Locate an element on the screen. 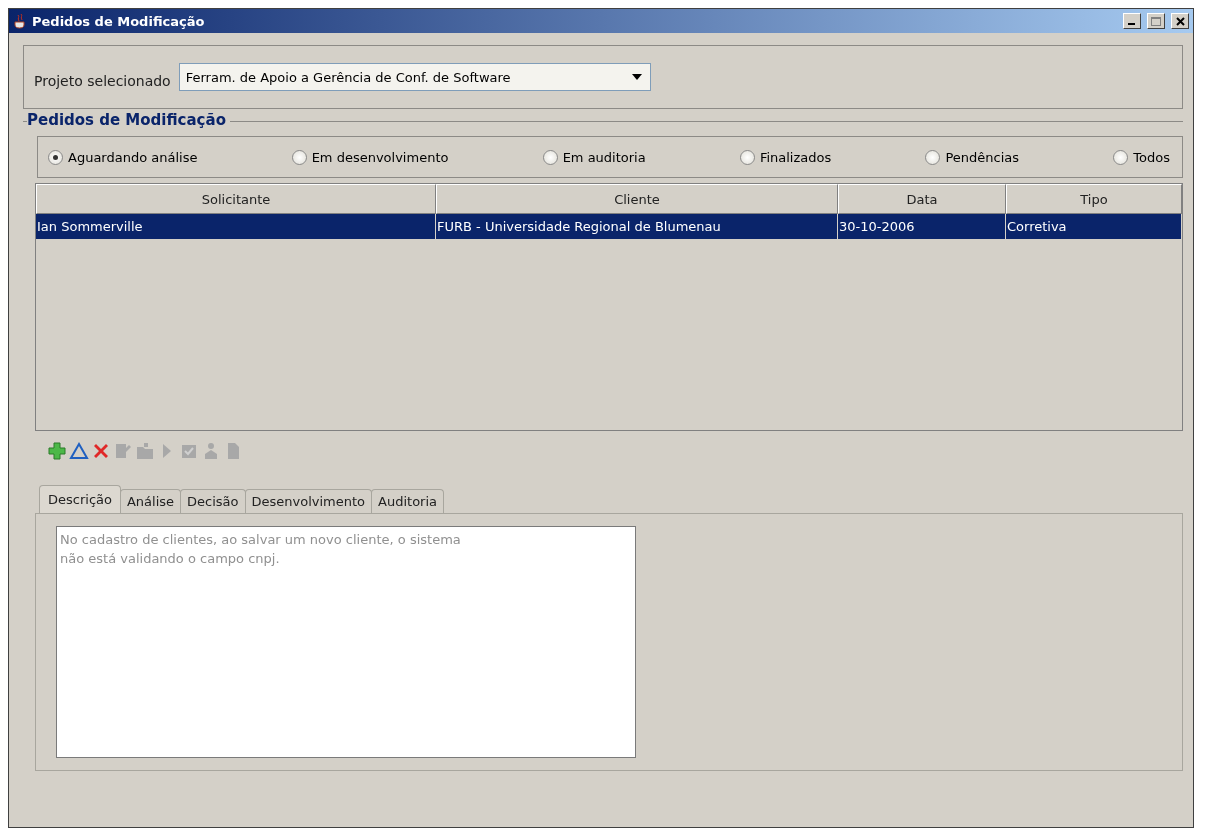 The width and height of the screenshot is (1218, 836). column-header: Cliente is located at coordinates (637, 199).